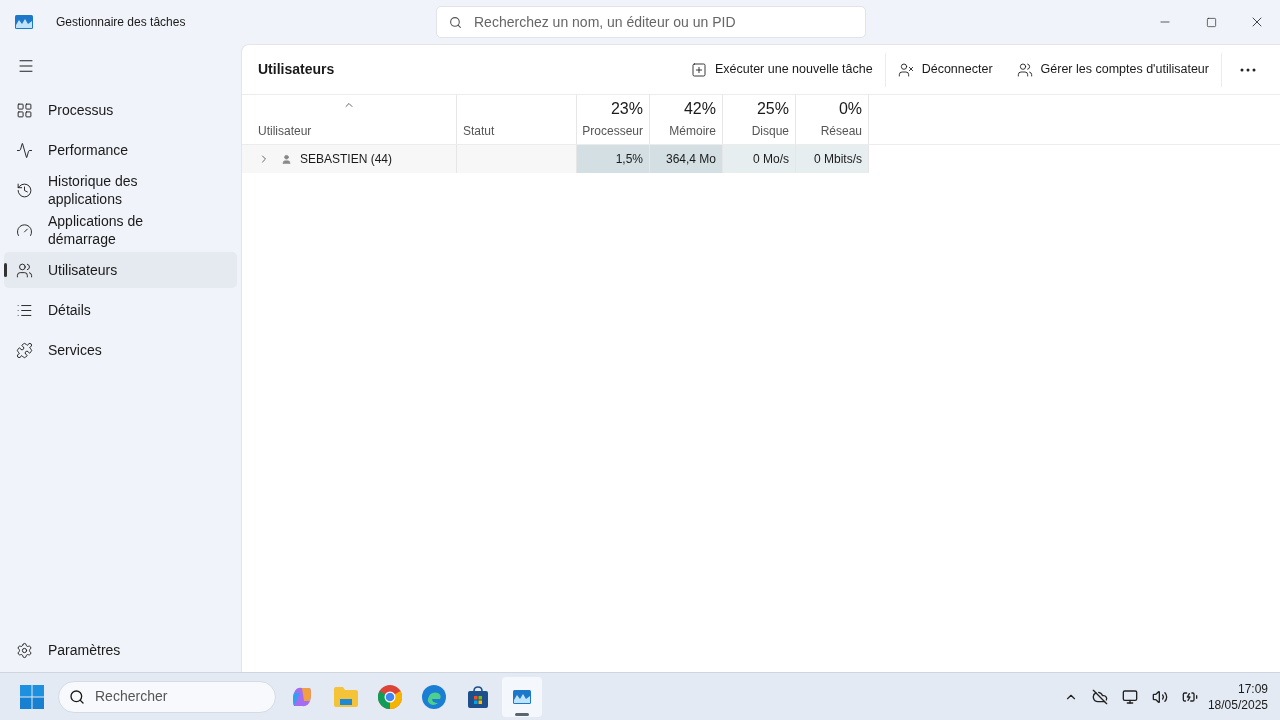  What do you see at coordinates (346, 696) in the screenshot?
I see `folder-icon` at bounding box center [346, 696].